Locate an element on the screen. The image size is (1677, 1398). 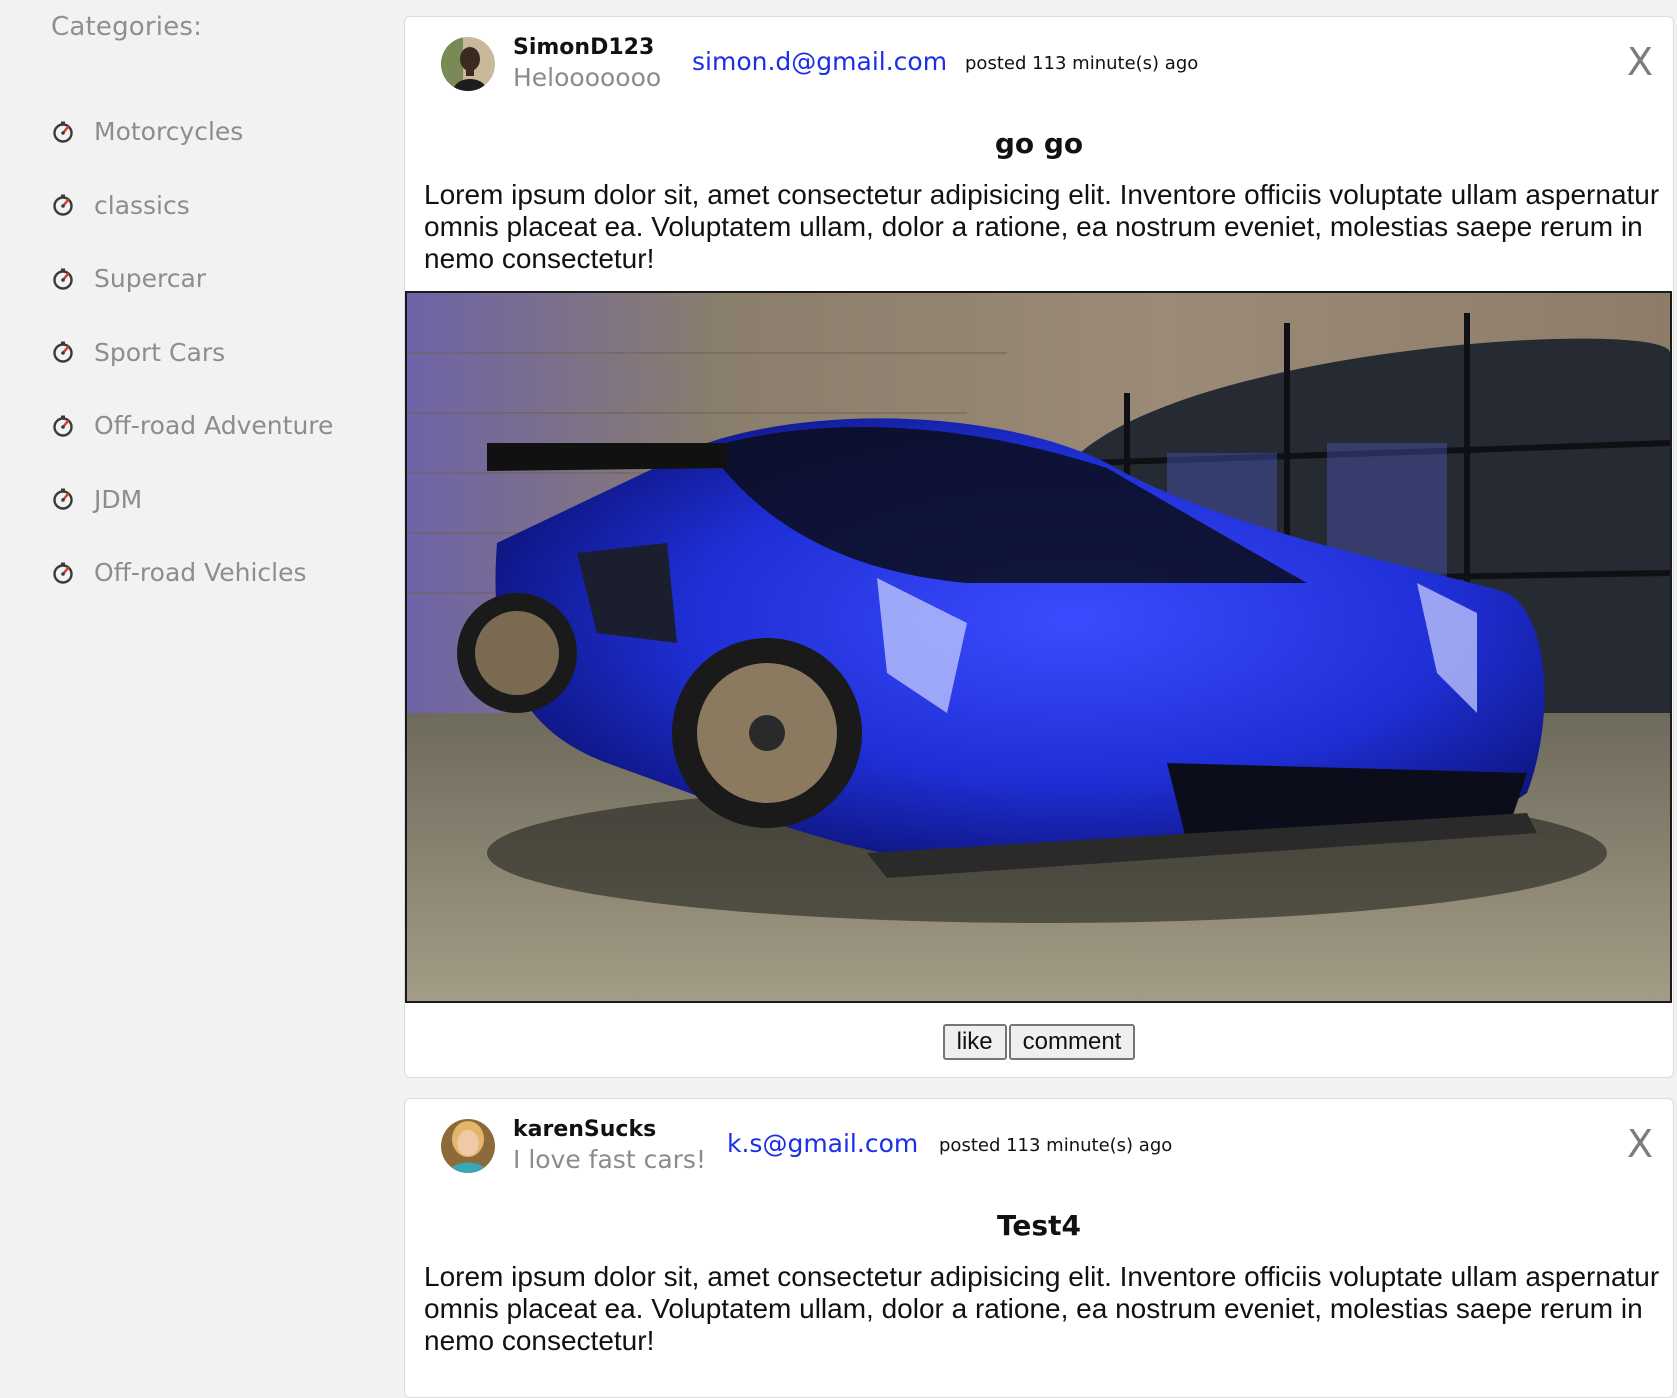
post-title: Test4 is located at coordinates (1039, 1225).